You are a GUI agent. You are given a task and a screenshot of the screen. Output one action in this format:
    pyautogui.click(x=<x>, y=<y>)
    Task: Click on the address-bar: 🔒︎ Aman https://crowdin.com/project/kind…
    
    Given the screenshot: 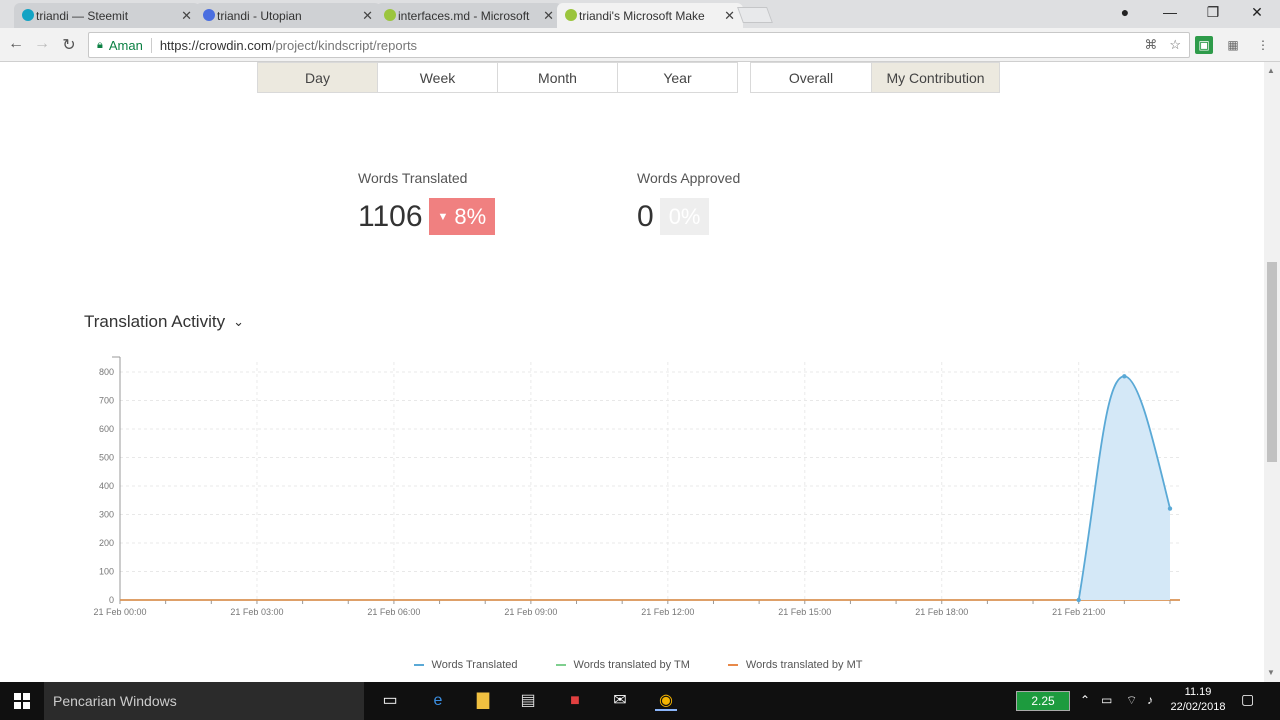 What is the action you would take?
    pyautogui.click(x=639, y=45)
    